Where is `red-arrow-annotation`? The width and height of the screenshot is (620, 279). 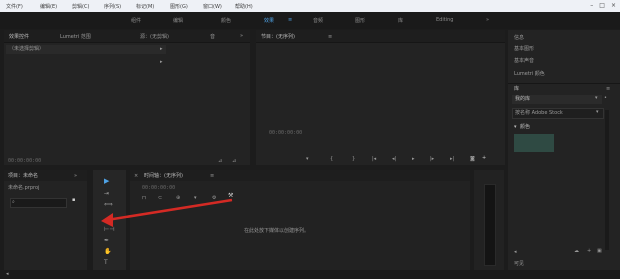
red-arrow-annotation is located at coordinates (167, 212).